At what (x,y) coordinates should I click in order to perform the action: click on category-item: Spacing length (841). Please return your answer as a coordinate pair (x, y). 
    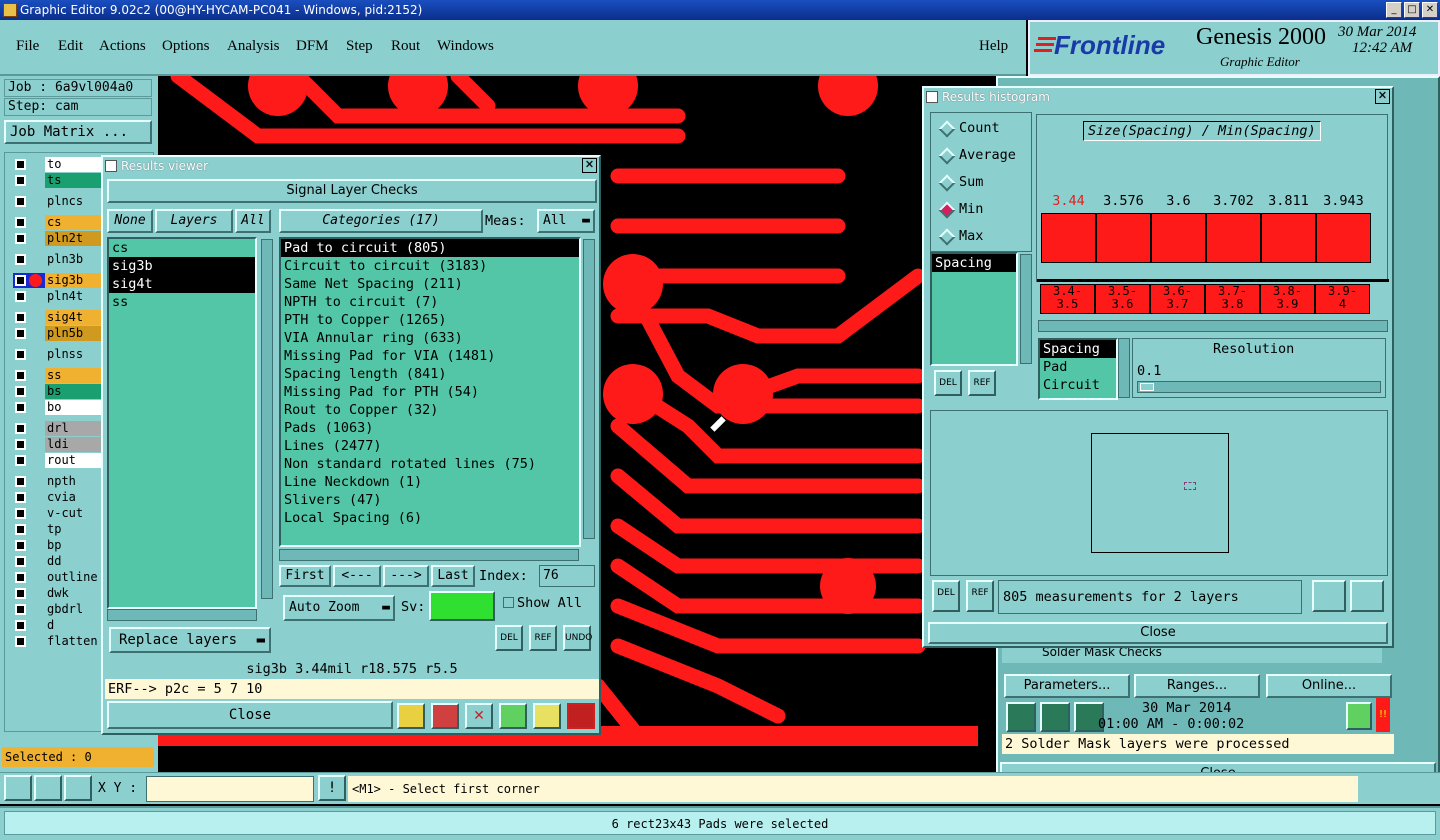
    Looking at the image, I should click on (430, 374).